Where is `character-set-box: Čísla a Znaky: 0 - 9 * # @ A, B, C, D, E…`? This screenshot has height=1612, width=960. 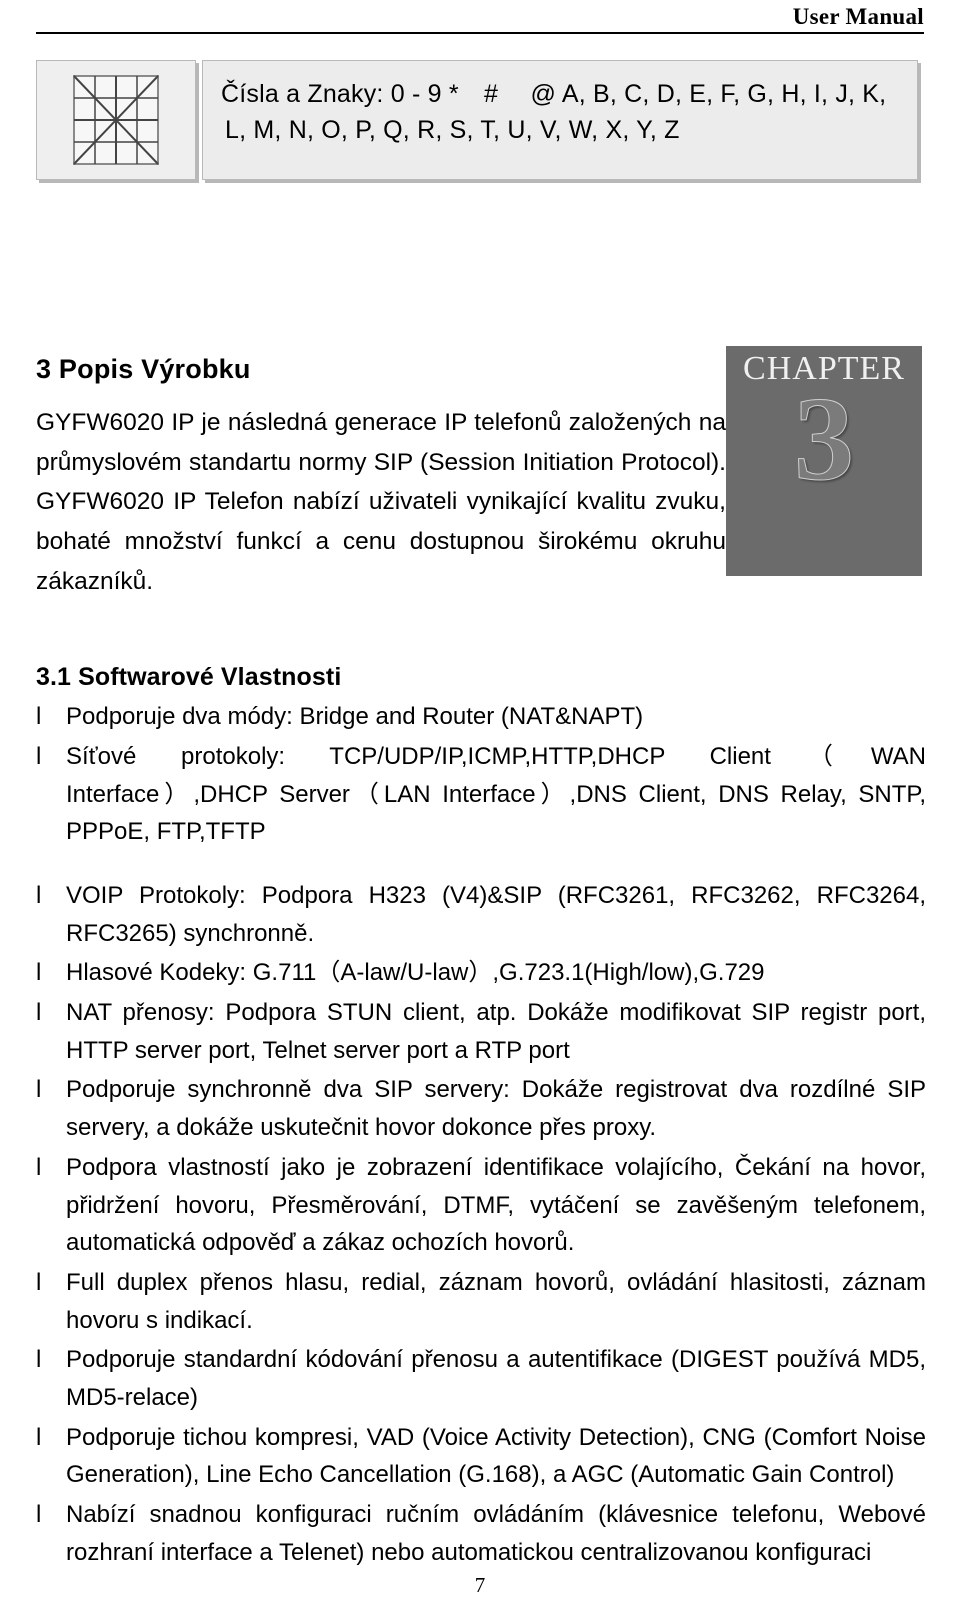
character-set-box: Čísla a Znaky: 0 - 9 * # @ A, B, C, D, E… is located at coordinates (480, 120).